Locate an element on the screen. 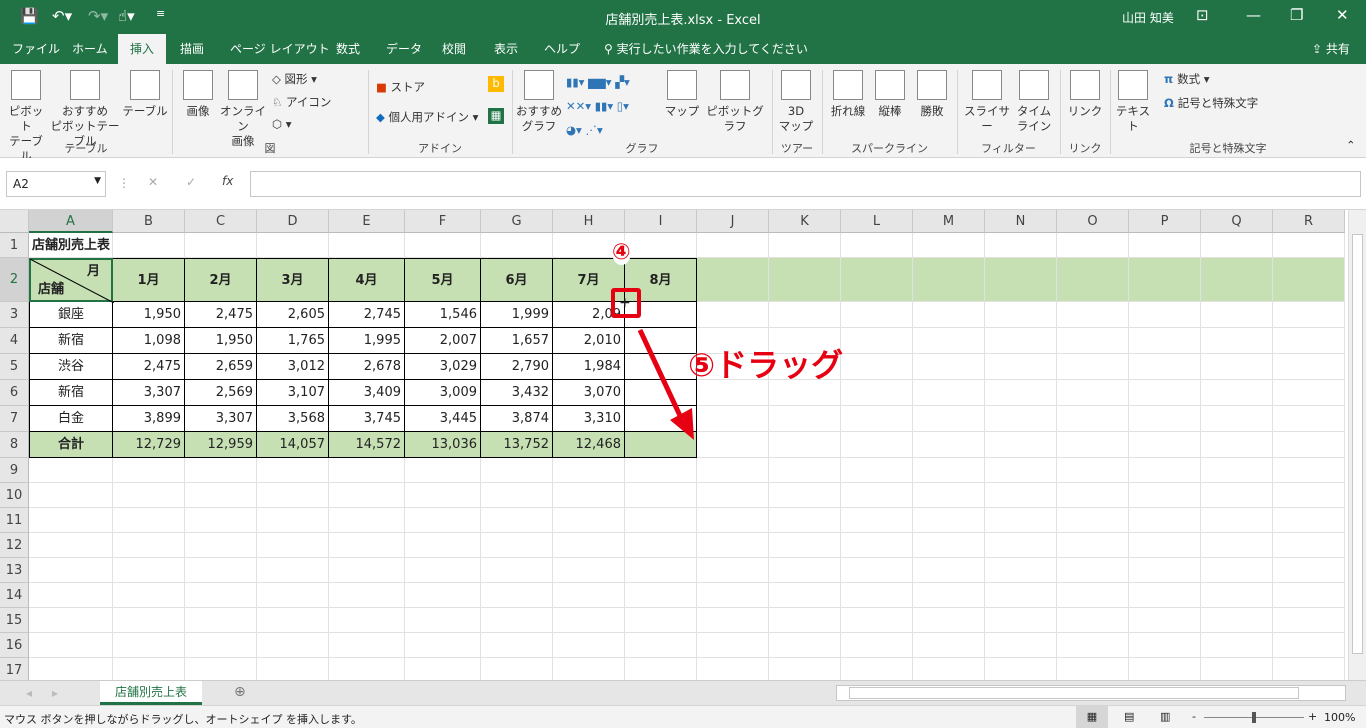 This screenshot has width=1366, height=728. cell: 1,546 is located at coordinates (443, 315).